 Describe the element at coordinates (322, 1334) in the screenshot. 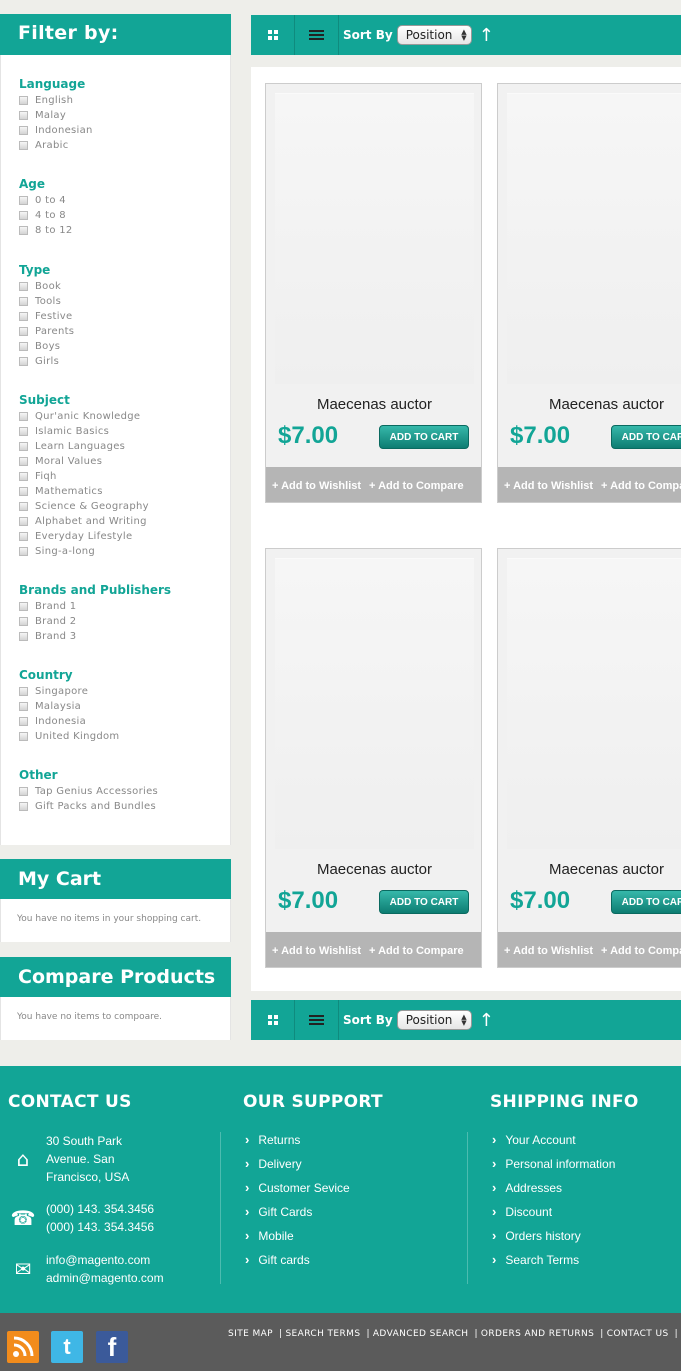

I see `bottom-link: SEARCH TERMS` at that location.